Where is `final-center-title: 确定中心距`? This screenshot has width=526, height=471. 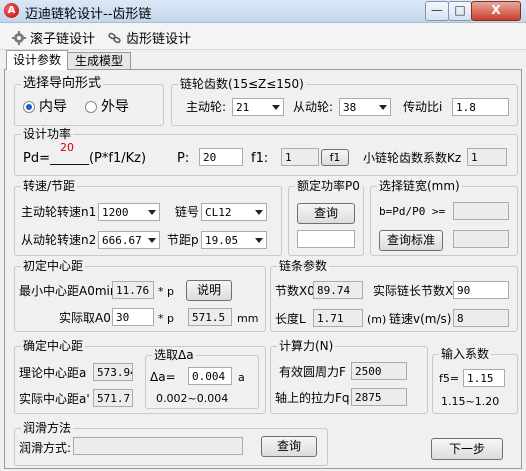 final-center-title: 确定中心距 is located at coordinates (53, 346).